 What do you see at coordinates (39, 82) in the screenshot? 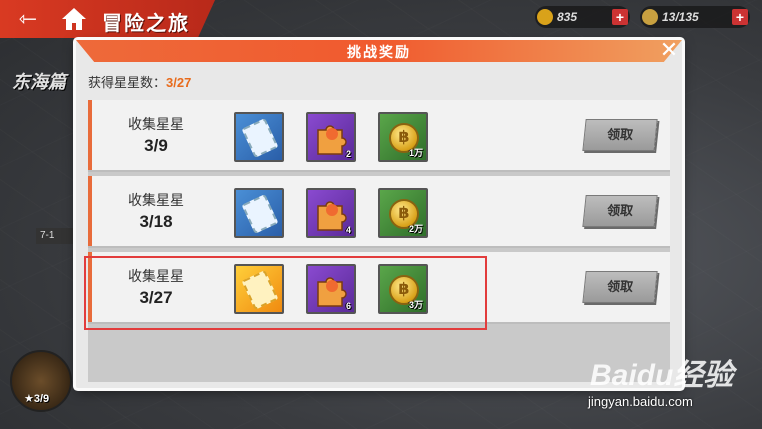
I see `chapter-label: 东海篇` at bounding box center [39, 82].